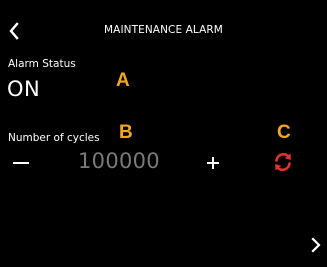 Image resolution: width=327 pixels, height=267 pixels. Describe the element at coordinates (123, 80) in the screenshot. I see `callout-a: A` at that location.